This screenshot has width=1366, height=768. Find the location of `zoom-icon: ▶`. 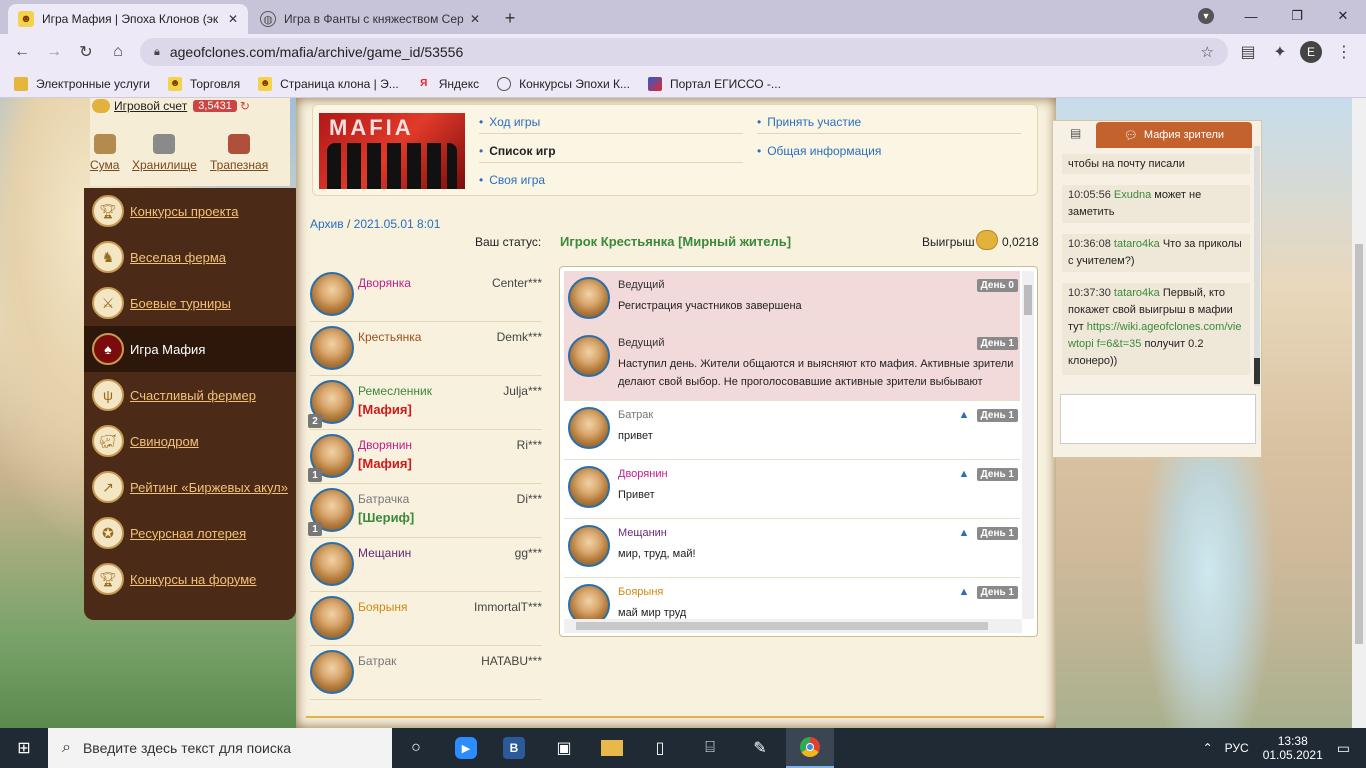

zoom-icon: ▶ is located at coordinates (466, 748).